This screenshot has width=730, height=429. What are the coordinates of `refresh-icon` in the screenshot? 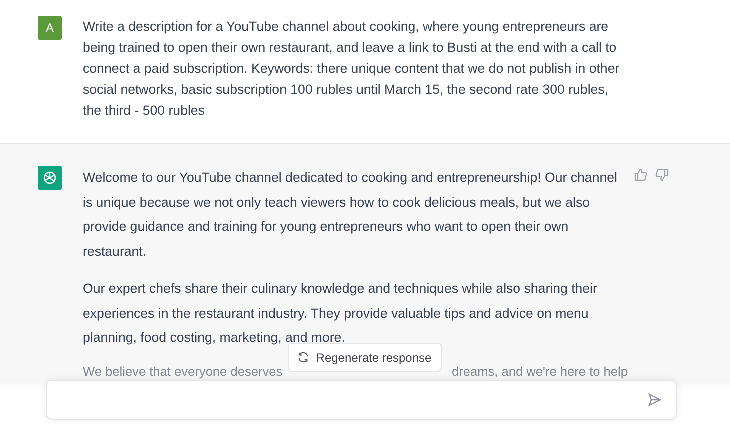 It's located at (304, 357).